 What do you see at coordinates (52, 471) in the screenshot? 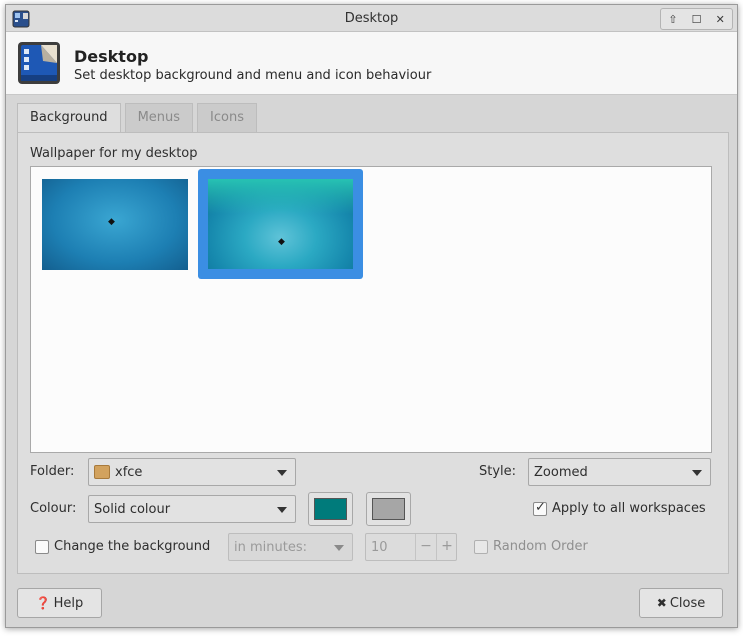
I see `folder-label: Folder:` at bounding box center [52, 471].